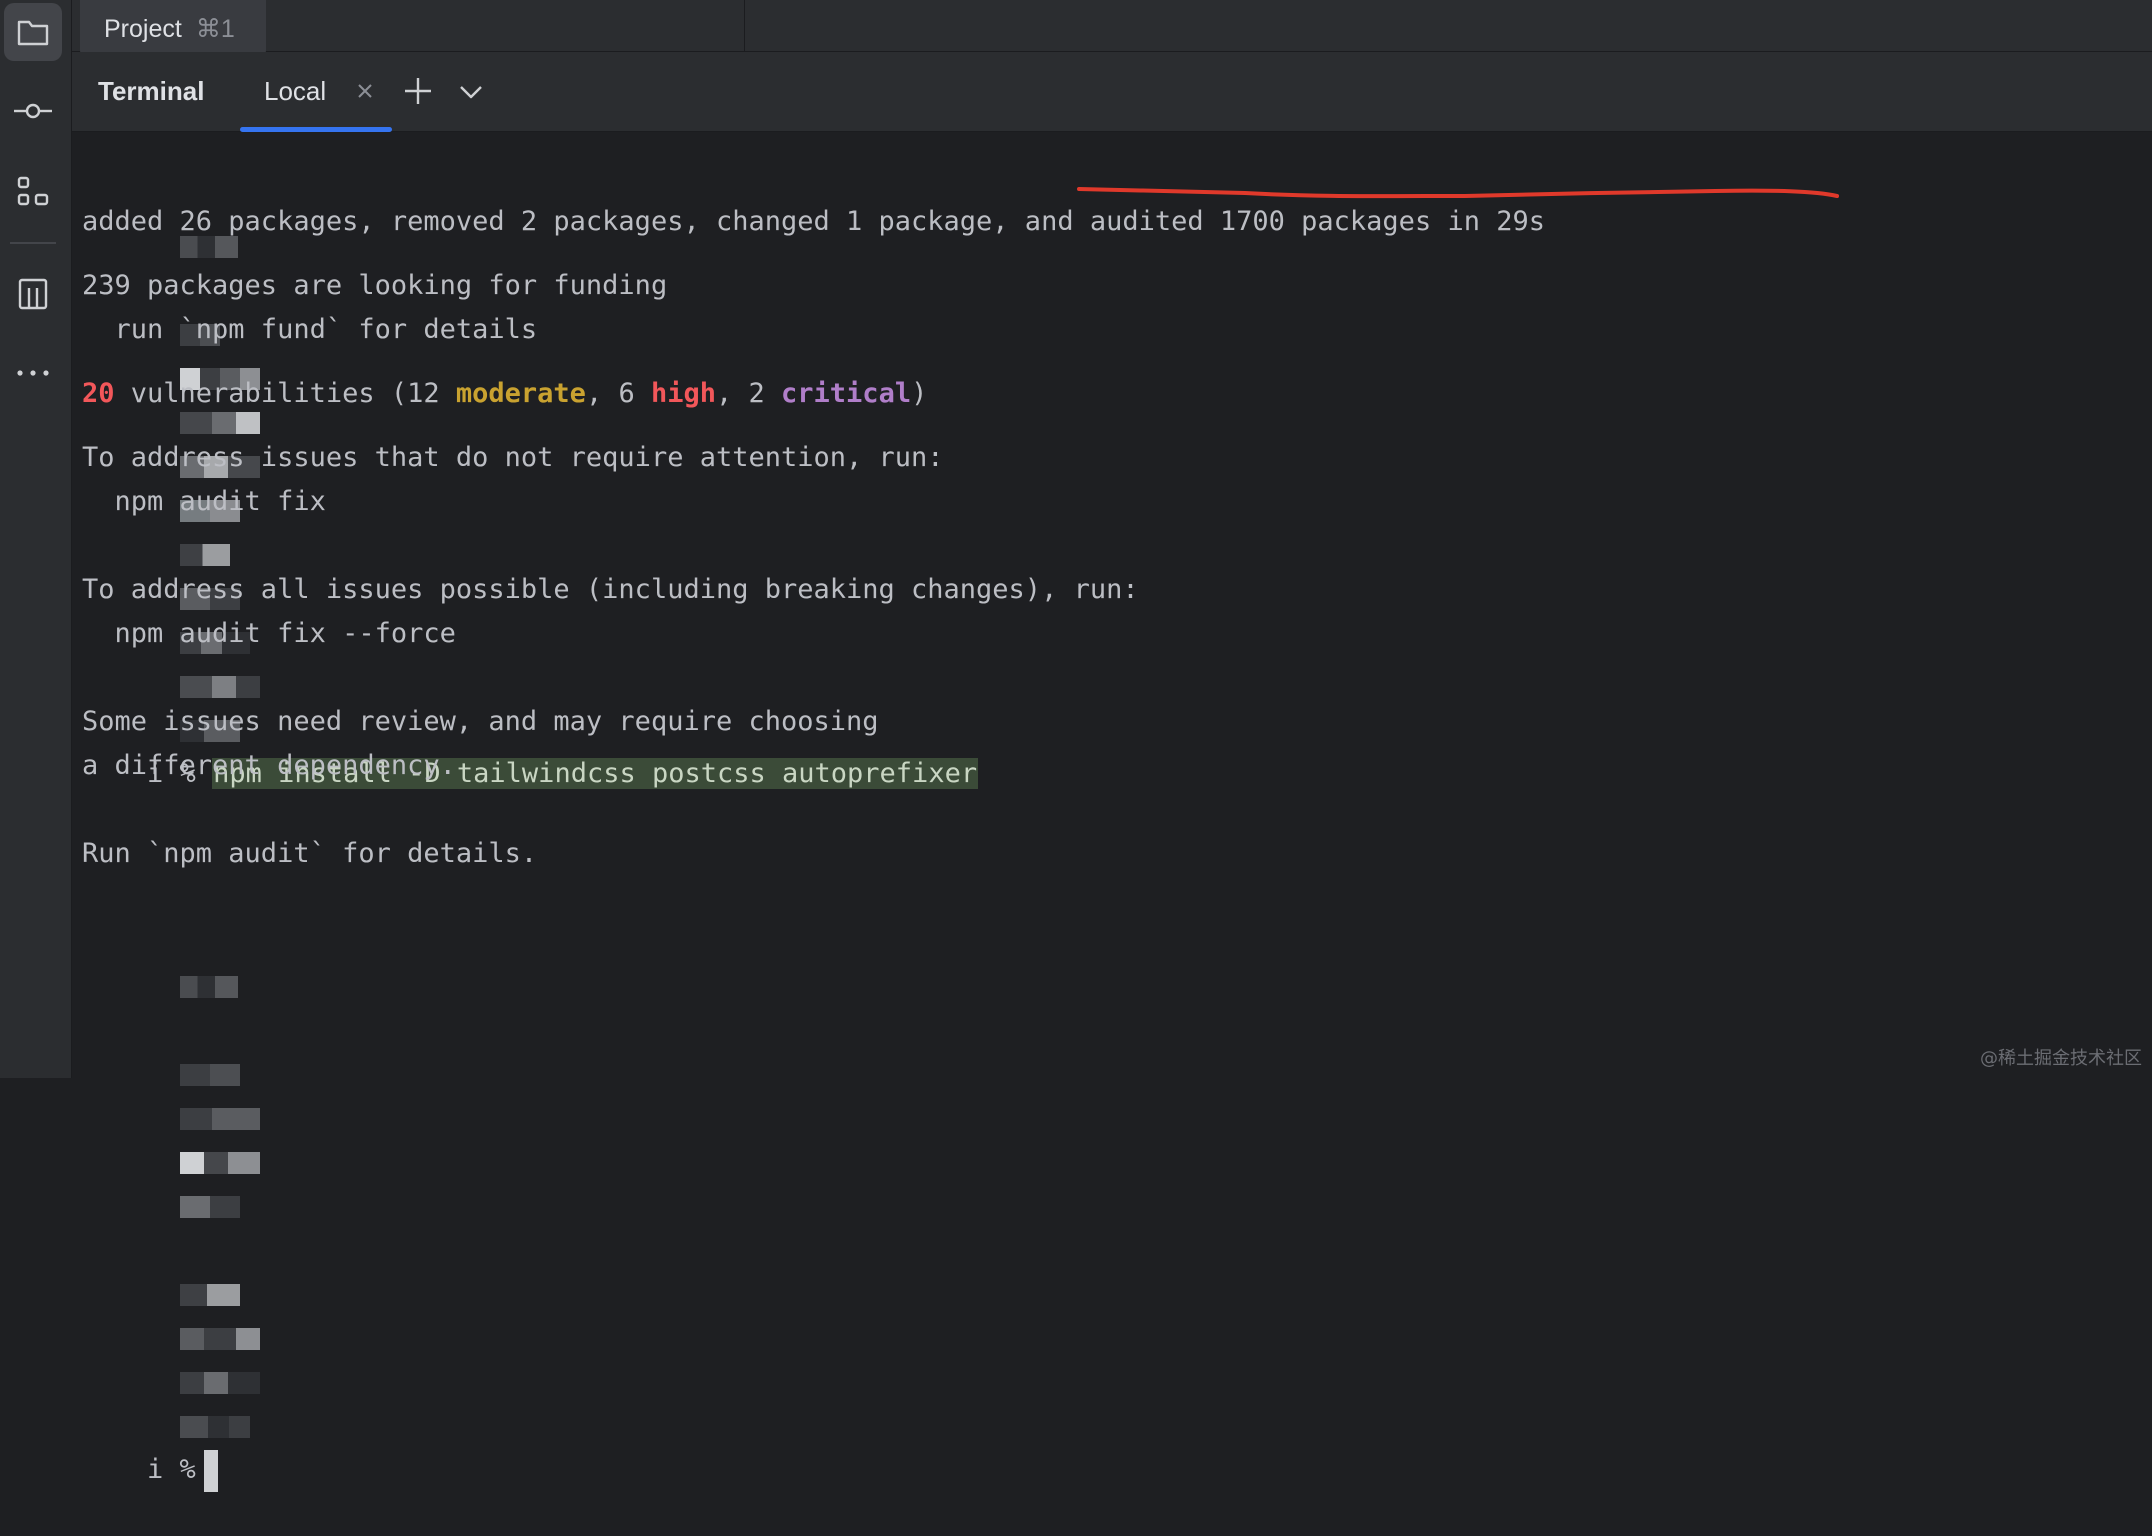  What do you see at coordinates (98, 393) in the screenshot?
I see `vuln-count: 20` at bounding box center [98, 393].